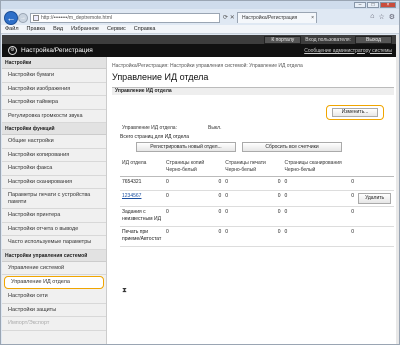 The height and width of the screenshot is (345, 400). Describe the element at coordinates (360, 5) in the screenshot. I see `minimize-icon: –` at that location.